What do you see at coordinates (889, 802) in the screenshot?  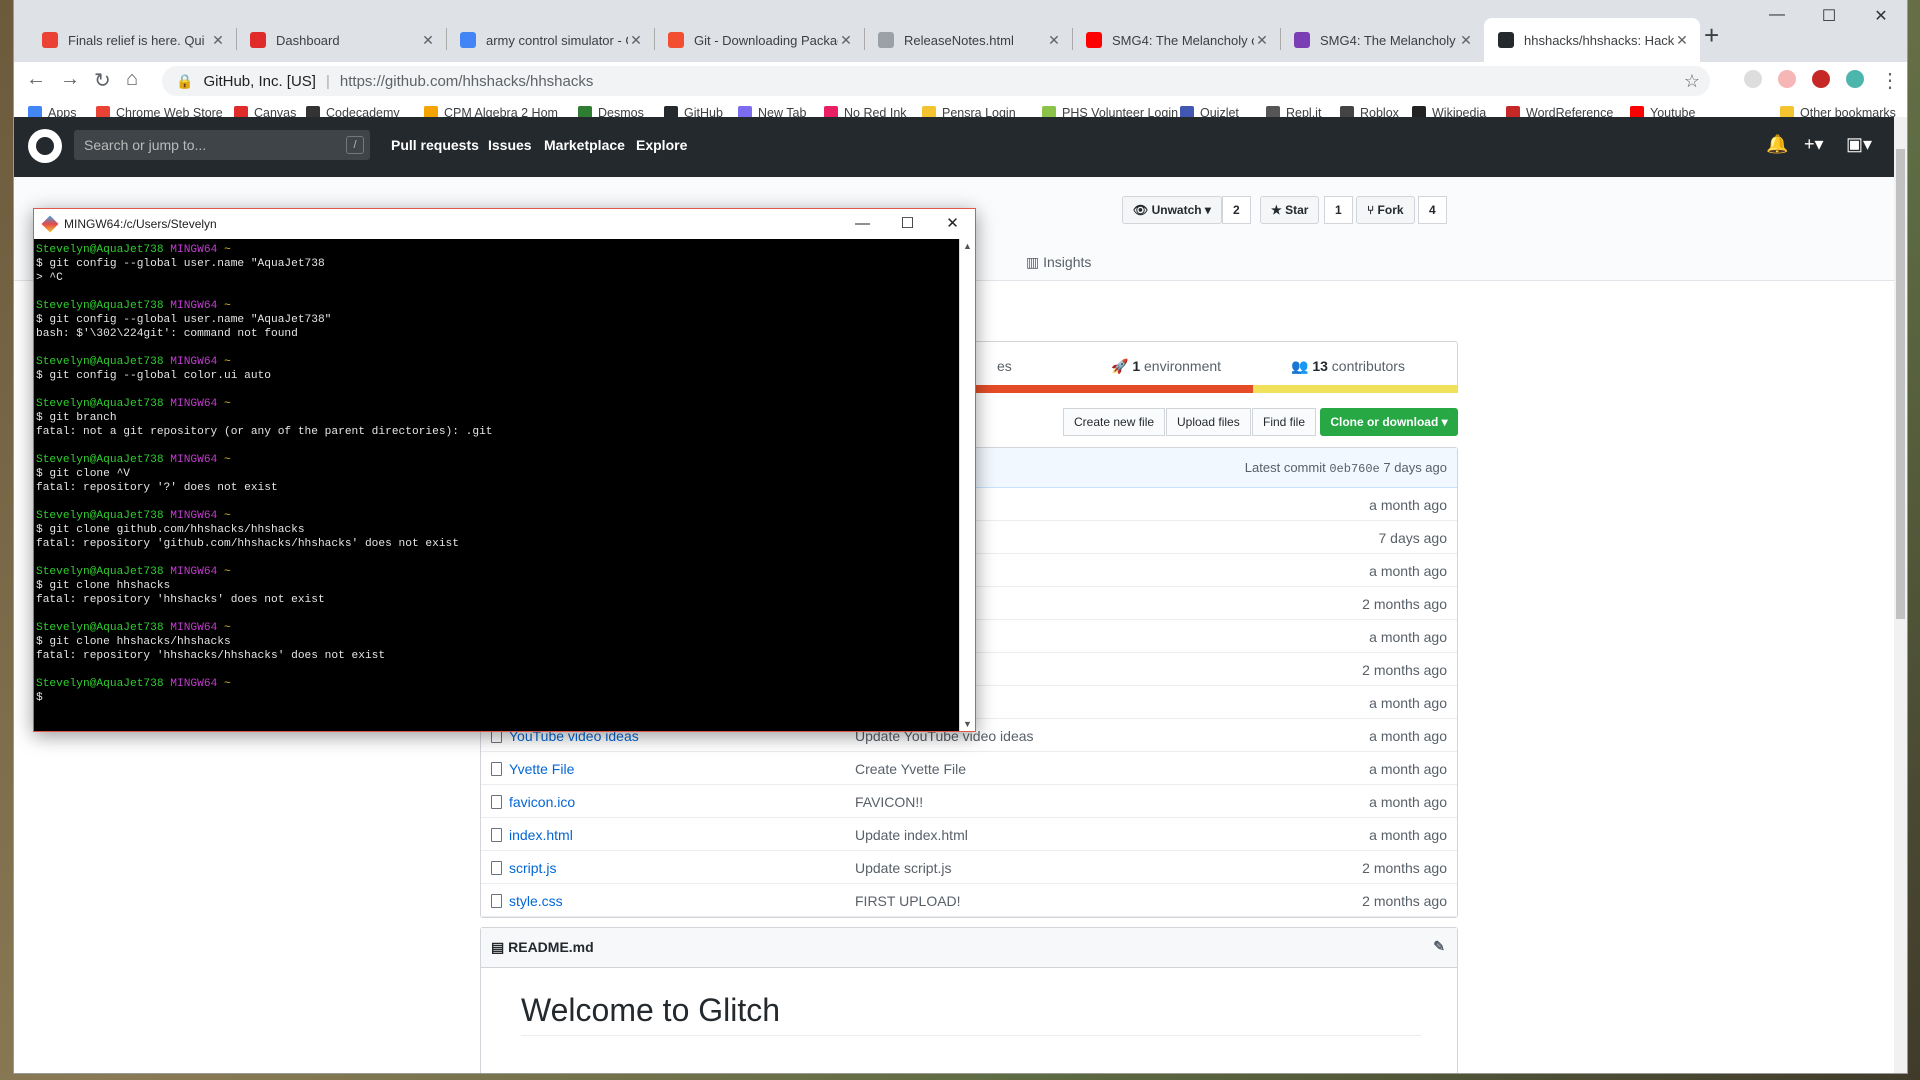 I see `commit-message-link: FAVICON!!` at bounding box center [889, 802].